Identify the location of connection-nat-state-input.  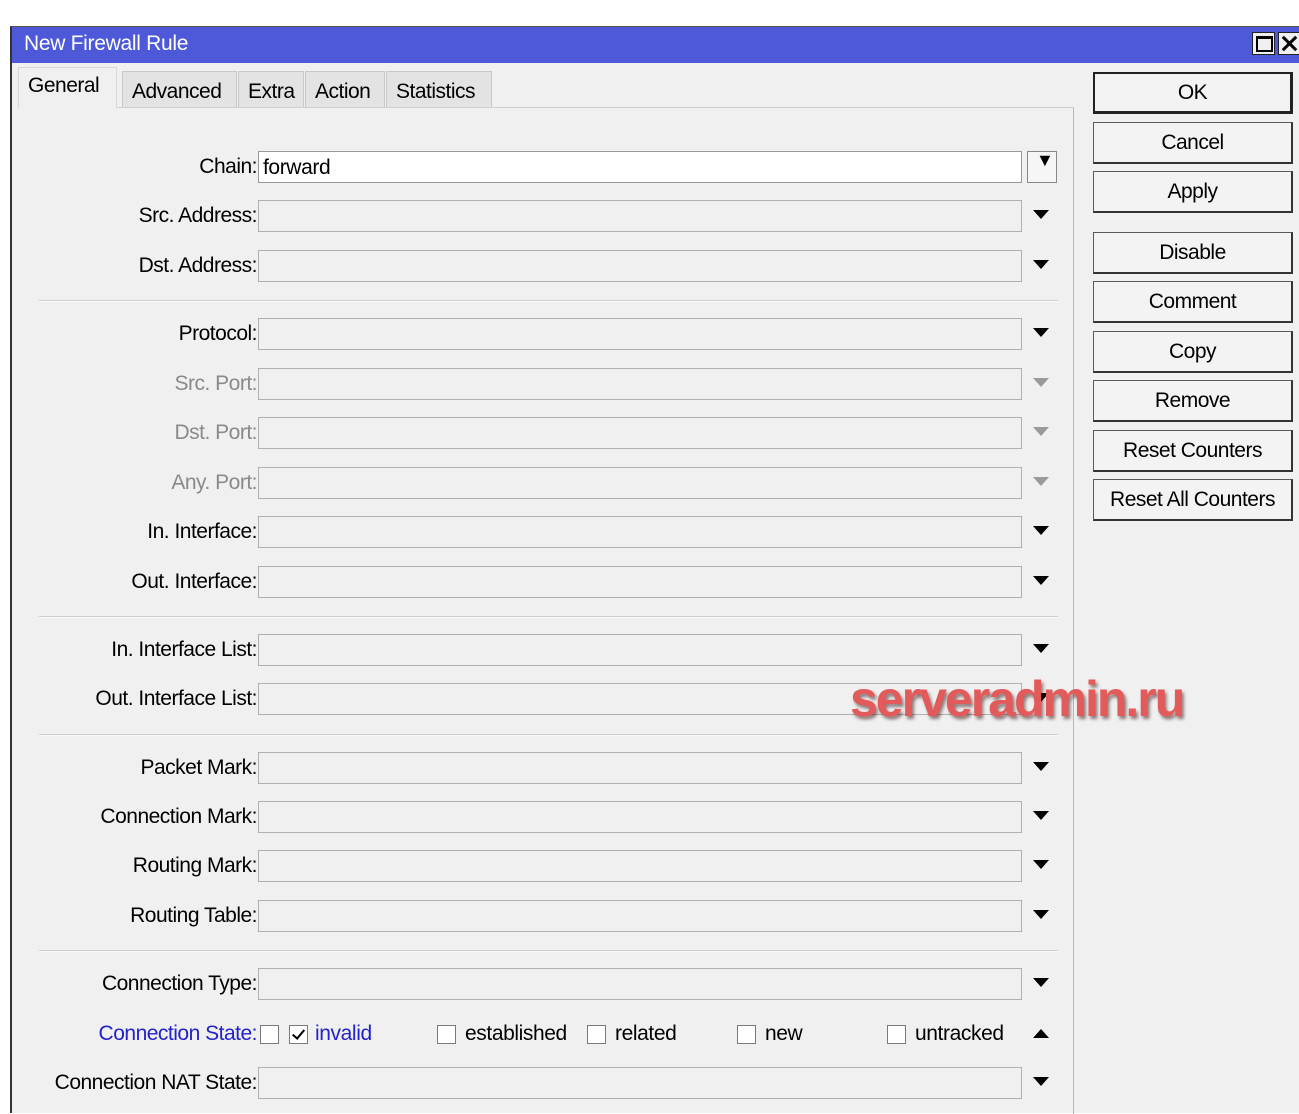
(640, 1083).